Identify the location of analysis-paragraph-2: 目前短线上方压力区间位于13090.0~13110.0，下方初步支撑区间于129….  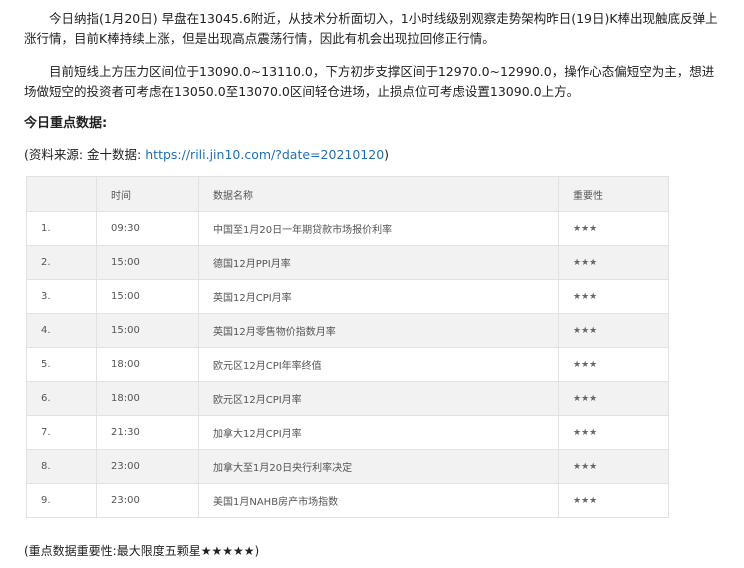
(369, 81).